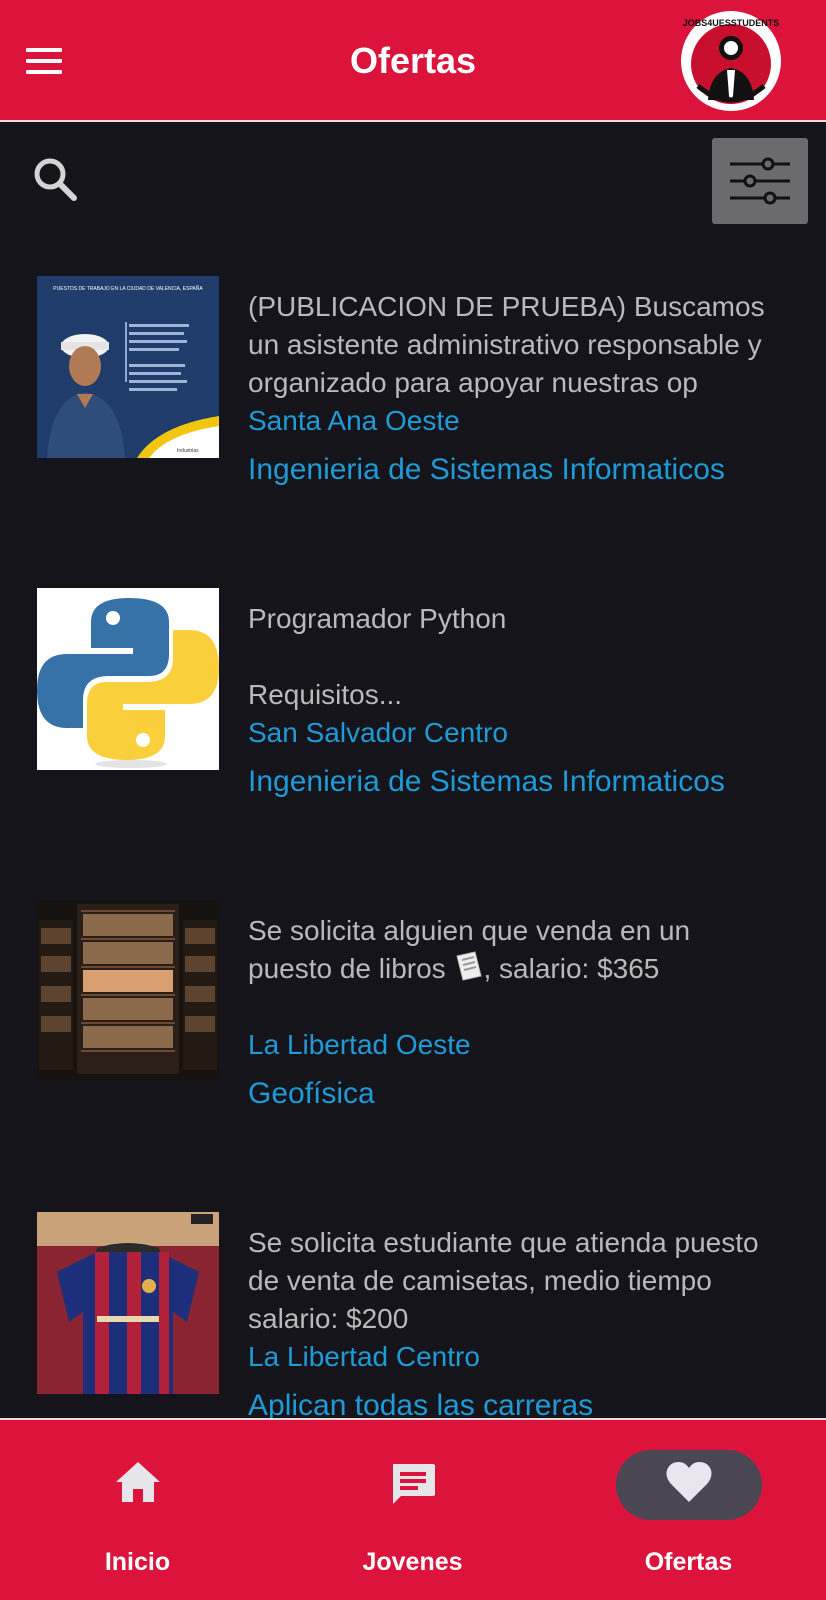 The image size is (826, 1600). What do you see at coordinates (413, 61) in the screenshot?
I see `top-app-bar: Ofertas JOBS4UESSTUDENTS` at bounding box center [413, 61].